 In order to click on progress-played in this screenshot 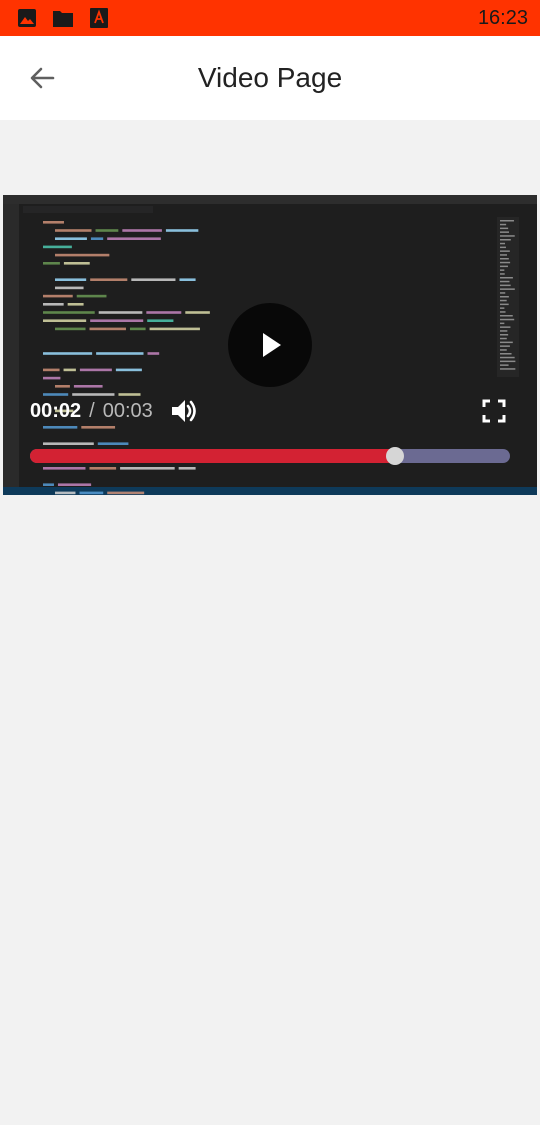, I will do `click(212, 456)`.